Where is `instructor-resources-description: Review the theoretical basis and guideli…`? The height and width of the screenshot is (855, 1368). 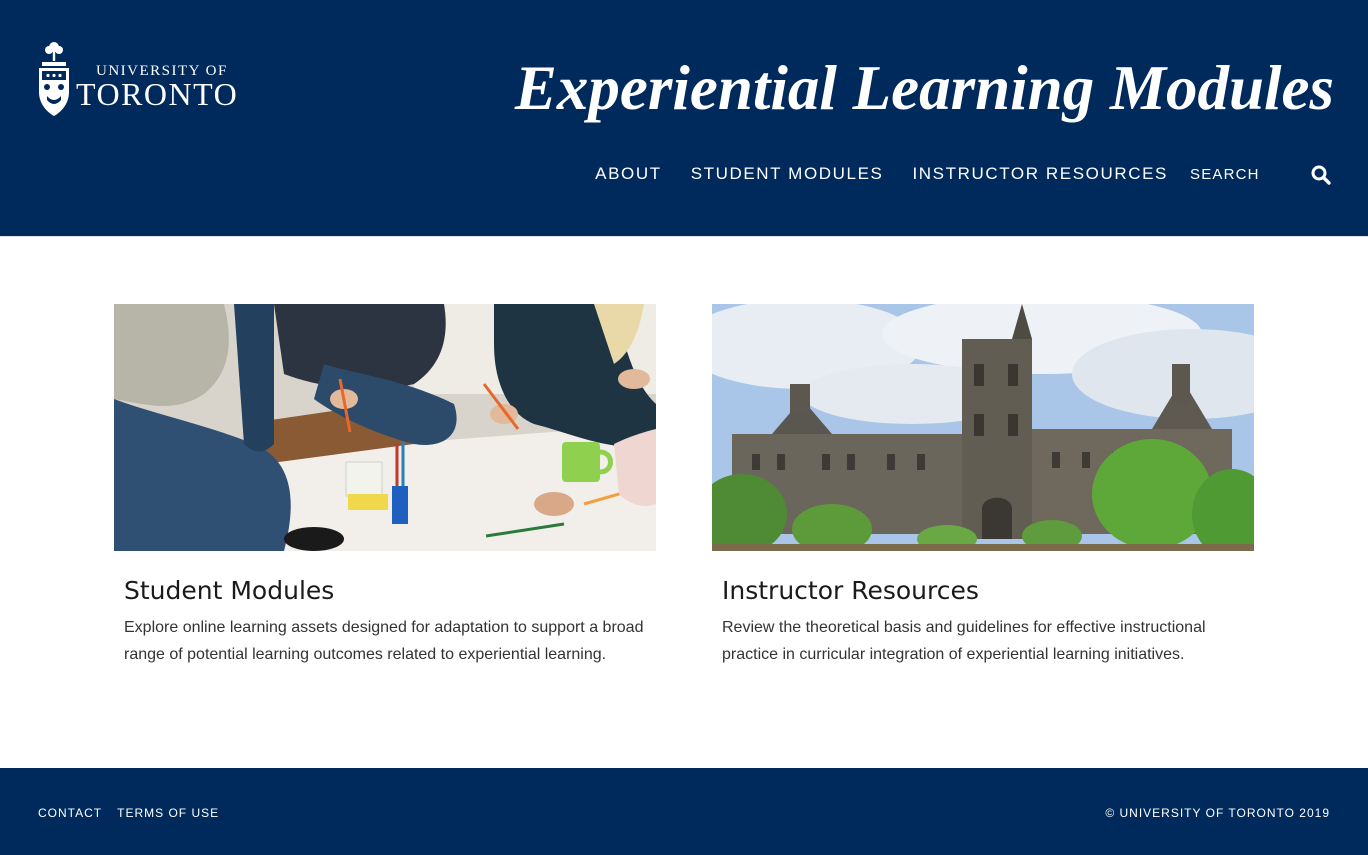 instructor-resources-description: Review the theoretical basis and guideli… is located at coordinates (964, 641).